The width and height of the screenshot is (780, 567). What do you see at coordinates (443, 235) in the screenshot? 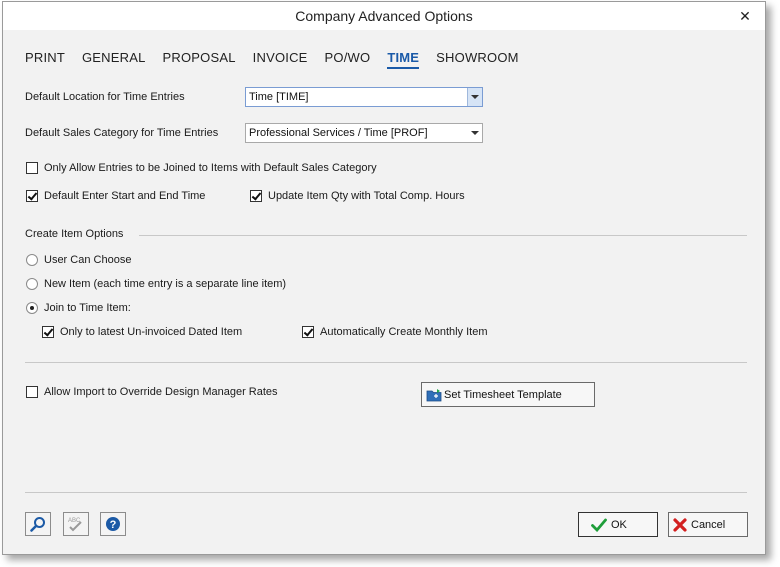
I see `section-divider` at bounding box center [443, 235].